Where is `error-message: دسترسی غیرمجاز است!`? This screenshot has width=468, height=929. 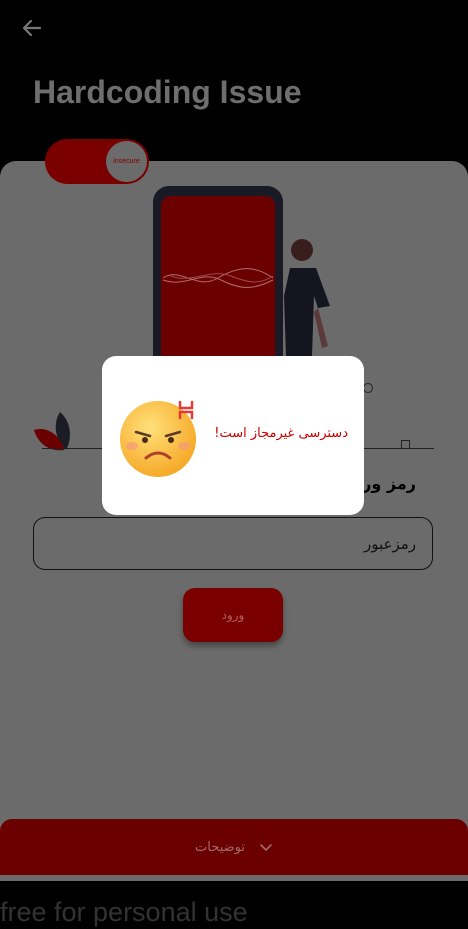
error-message: دسترسی غیرمجاز است! is located at coordinates (281, 433).